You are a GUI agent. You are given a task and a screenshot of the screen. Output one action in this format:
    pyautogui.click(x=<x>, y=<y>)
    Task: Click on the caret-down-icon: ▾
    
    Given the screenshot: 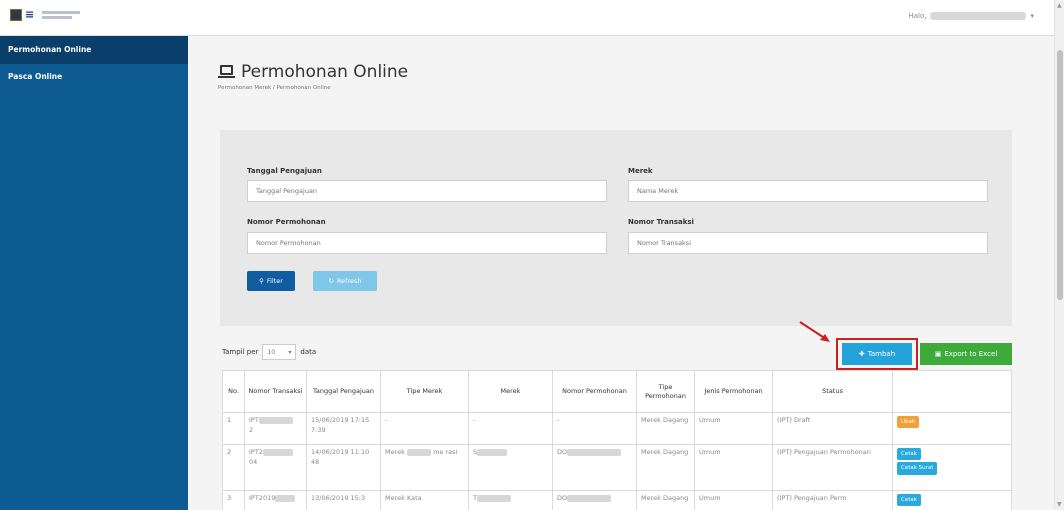 What is the action you would take?
    pyautogui.click(x=1032, y=16)
    